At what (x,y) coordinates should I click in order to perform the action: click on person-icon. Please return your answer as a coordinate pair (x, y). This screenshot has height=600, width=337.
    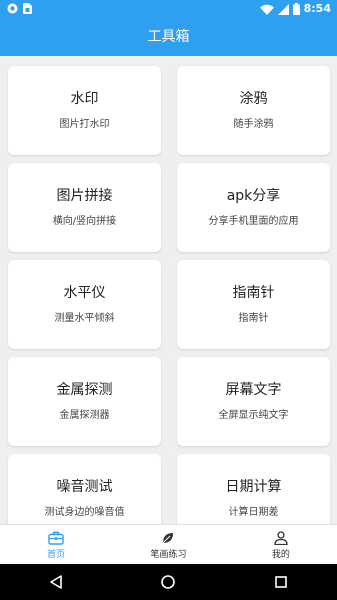
    Looking at the image, I should click on (281, 537).